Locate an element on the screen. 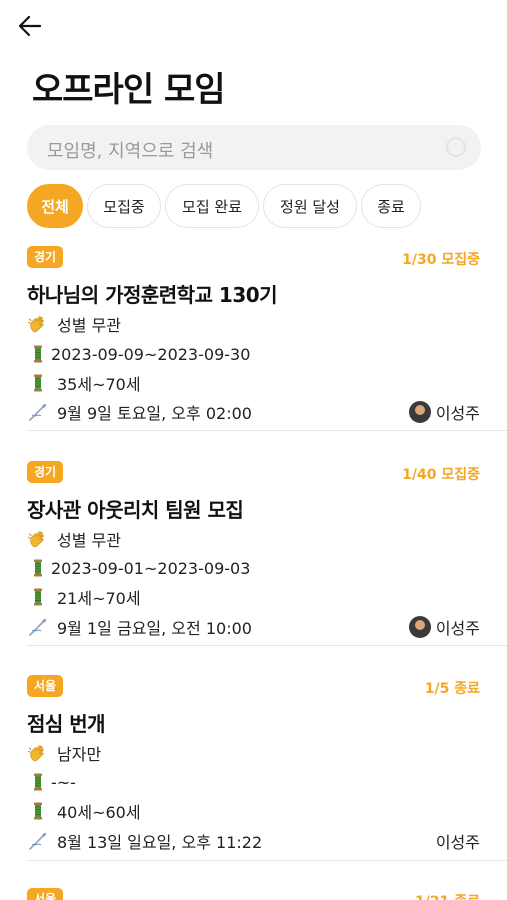  search-icon is located at coordinates (456, 147).